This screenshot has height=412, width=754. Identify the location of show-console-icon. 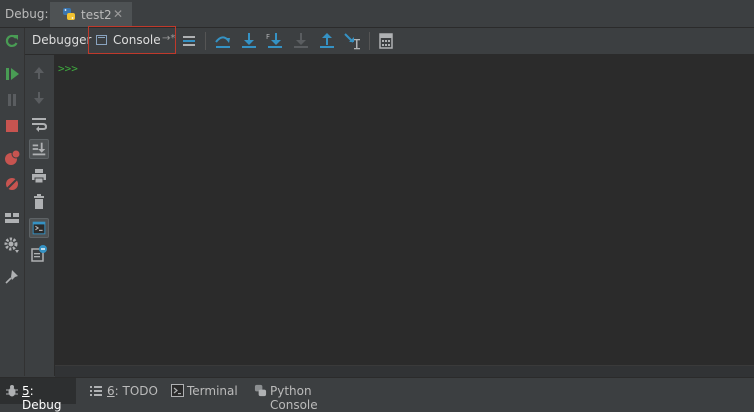
(39, 228).